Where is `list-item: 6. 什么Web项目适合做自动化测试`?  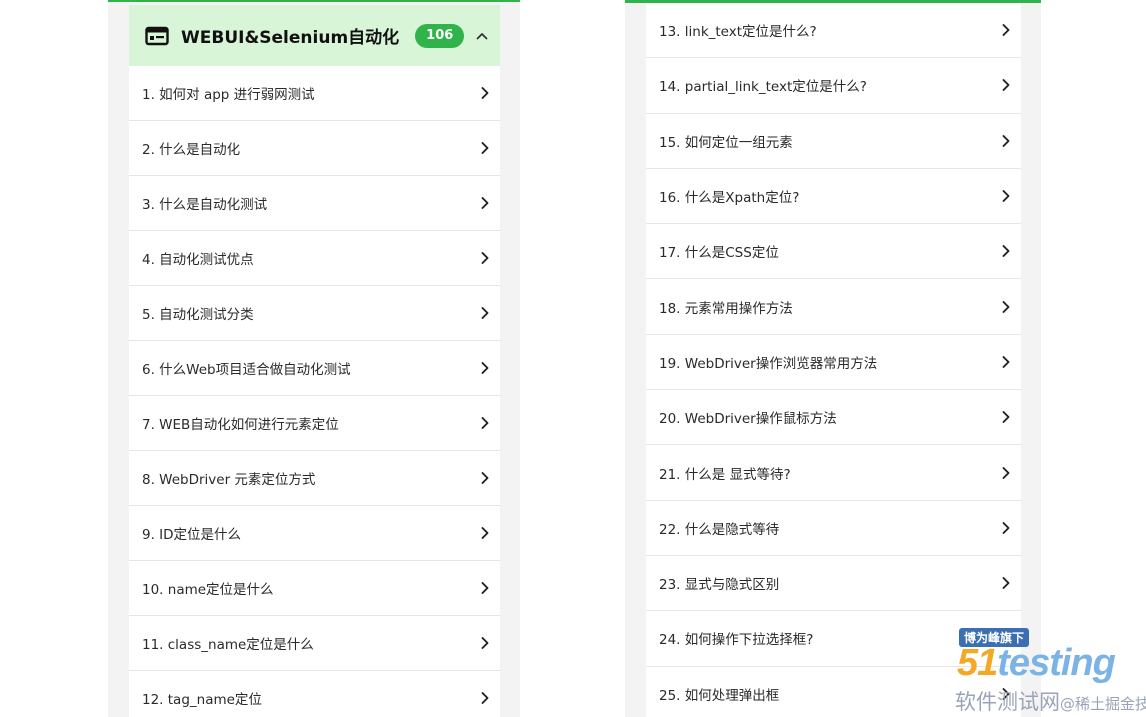
list-item: 6. 什么Web项目适合做自动化测试 is located at coordinates (314, 368).